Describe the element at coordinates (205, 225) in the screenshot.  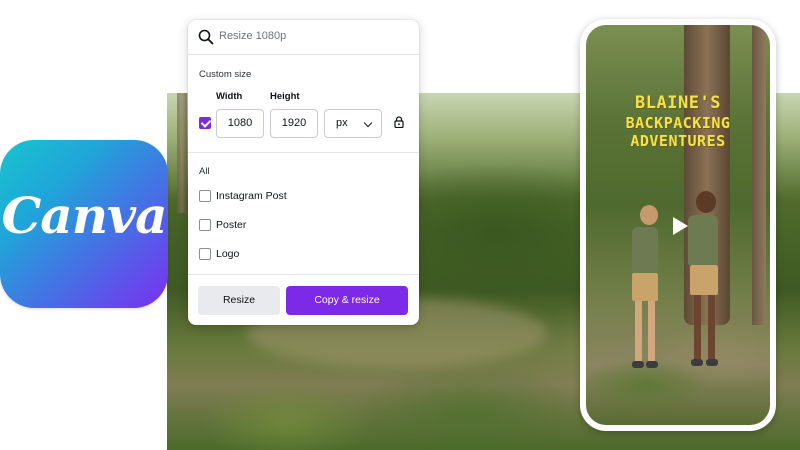
I see `poster-checkbox` at that location.